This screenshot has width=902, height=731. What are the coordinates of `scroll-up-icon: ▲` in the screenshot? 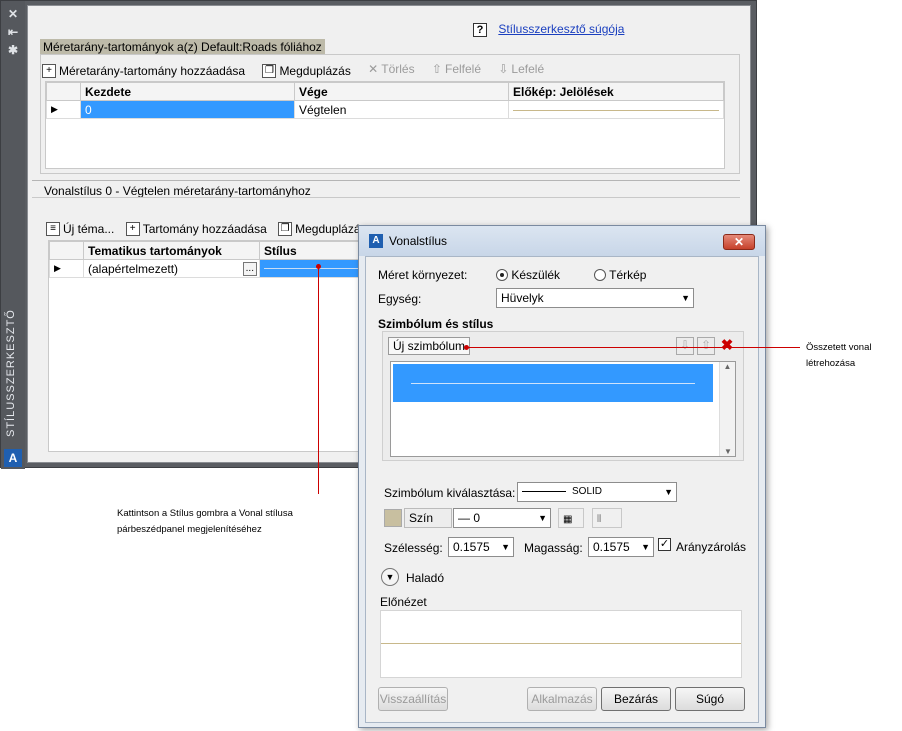 It's located at (727, 366).